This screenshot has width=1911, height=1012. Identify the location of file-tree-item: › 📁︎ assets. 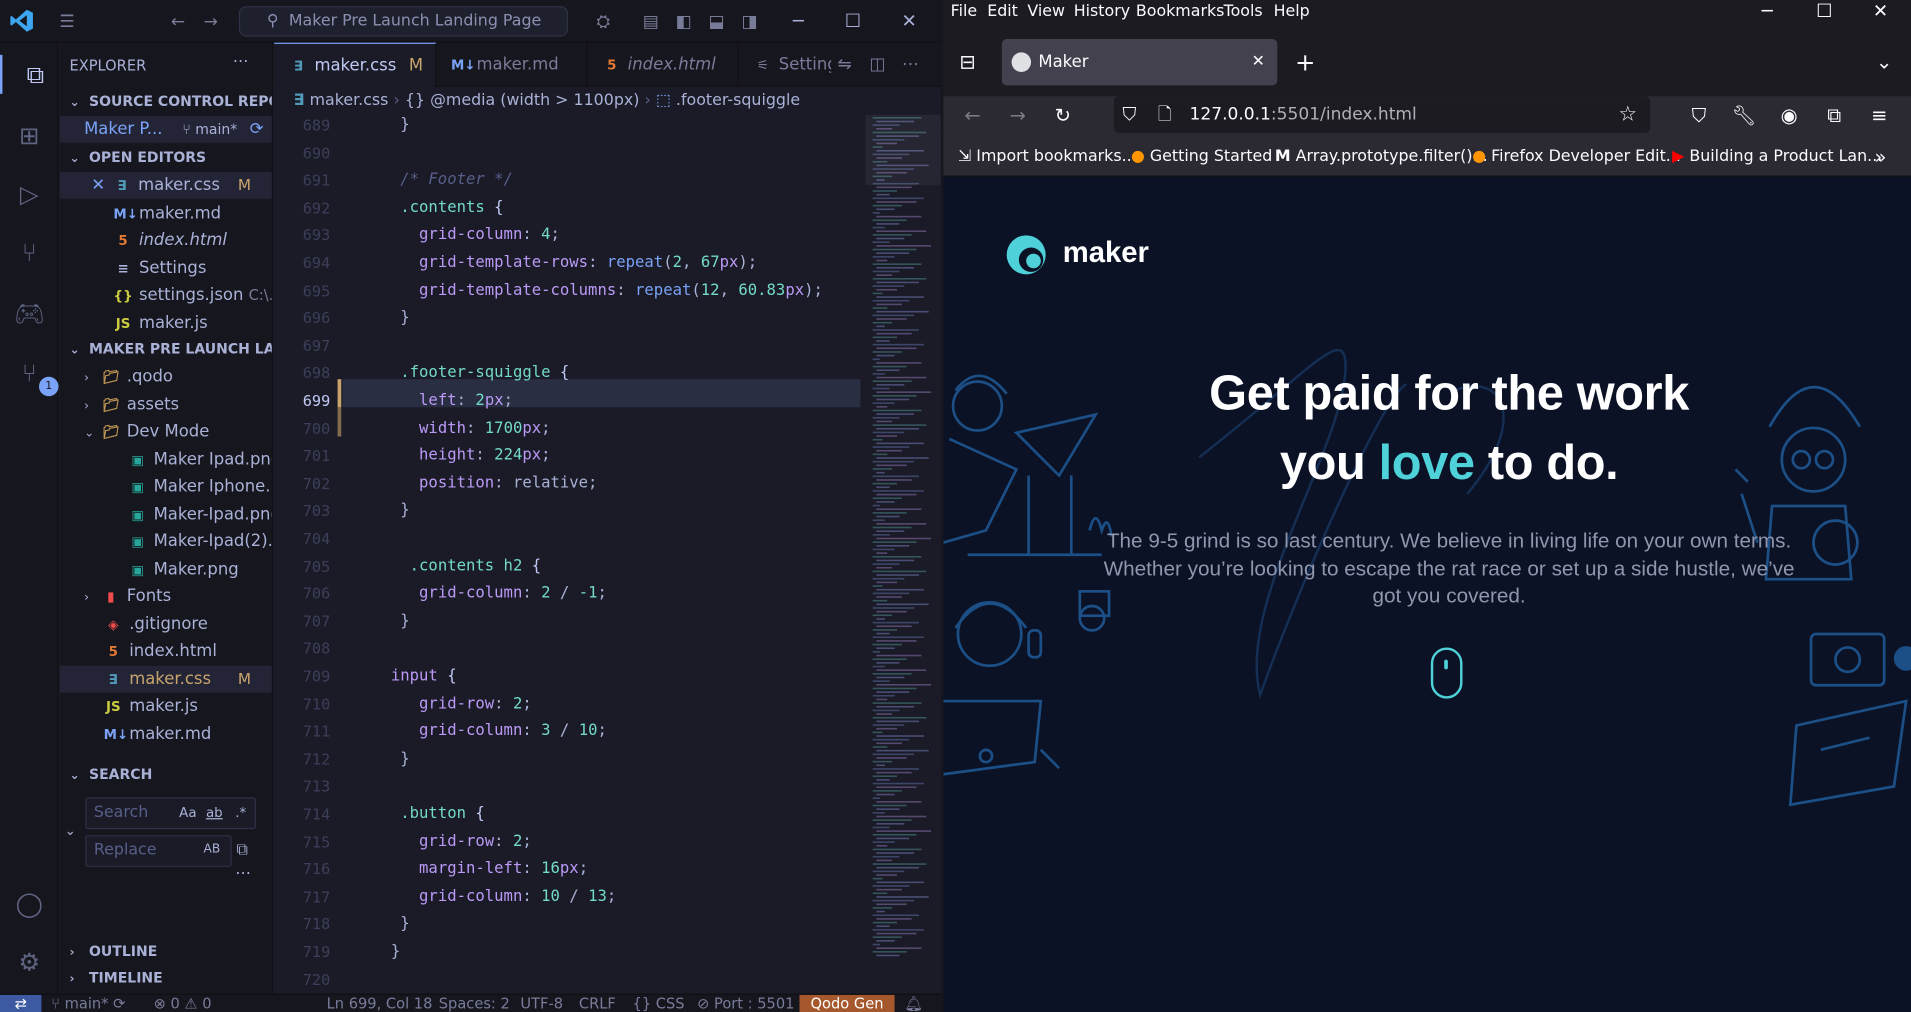
(166, 404).